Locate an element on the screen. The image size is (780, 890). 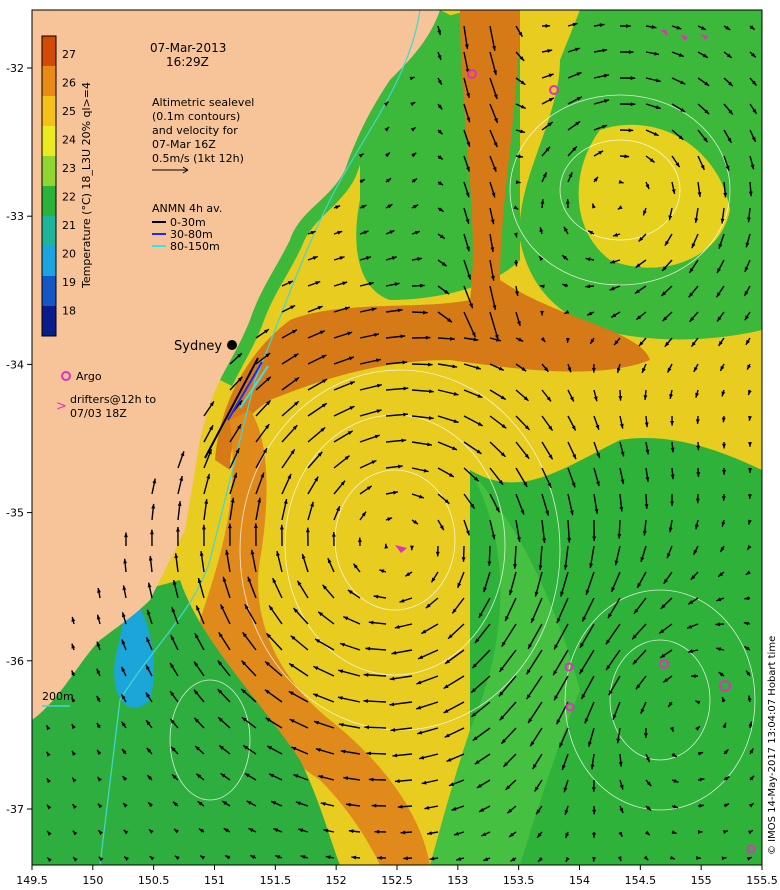
y-tick-label: -32 is located at coordinates (15, 68).